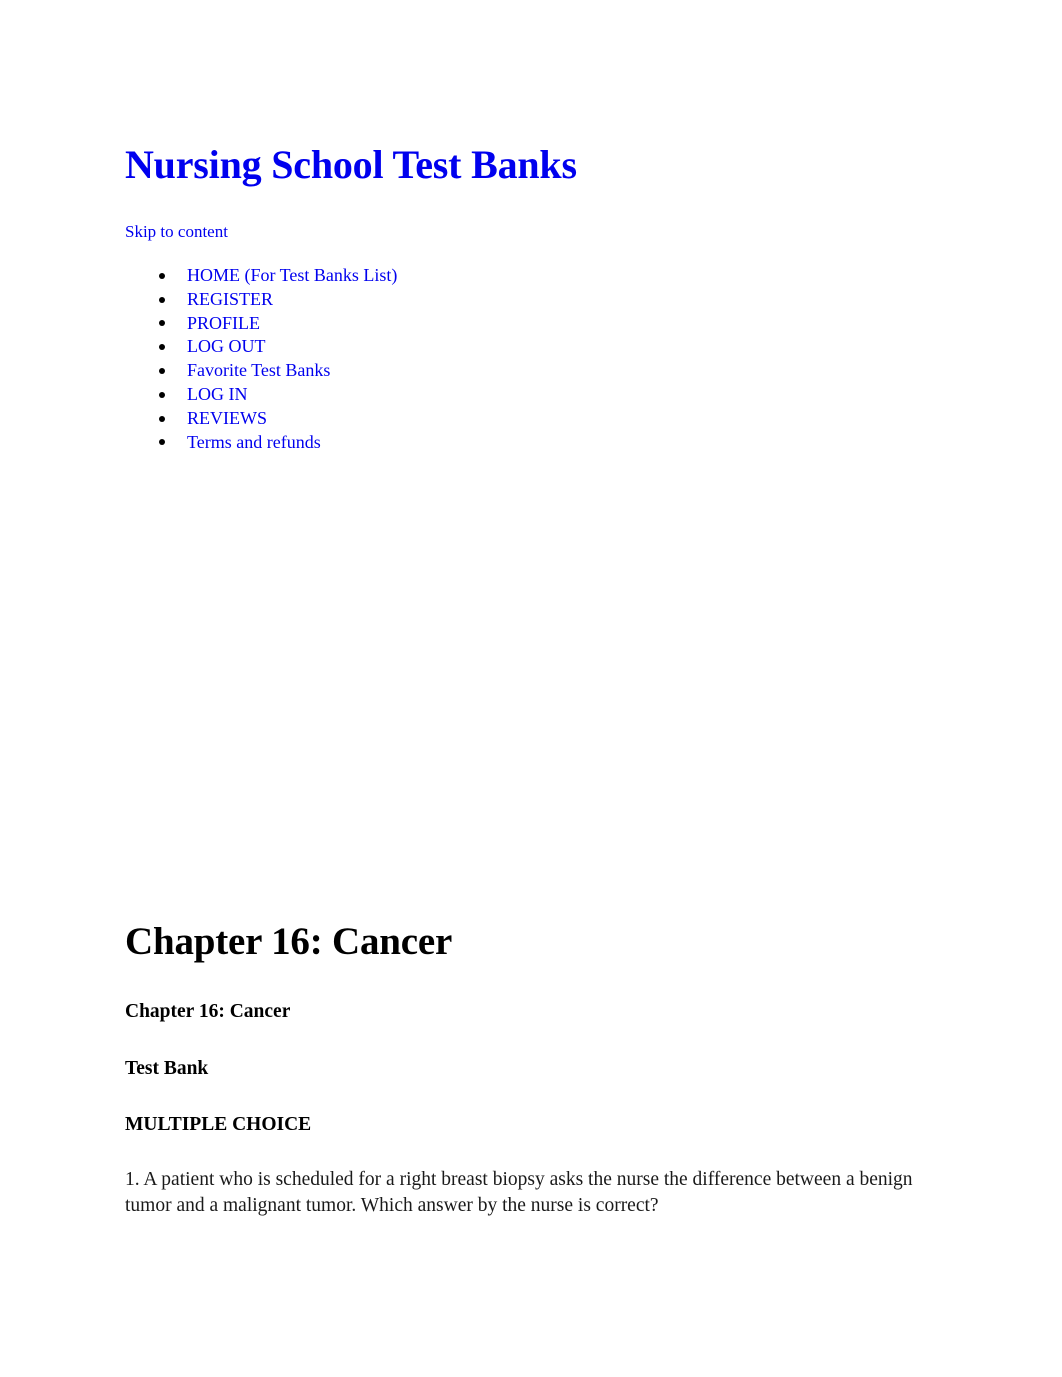 The height and width of the screenshot is (1377, 1062). Describe the element at coordinates (232, 421) in the screenshot. I see `nav-link-reviews: REVIEWS` at that location.